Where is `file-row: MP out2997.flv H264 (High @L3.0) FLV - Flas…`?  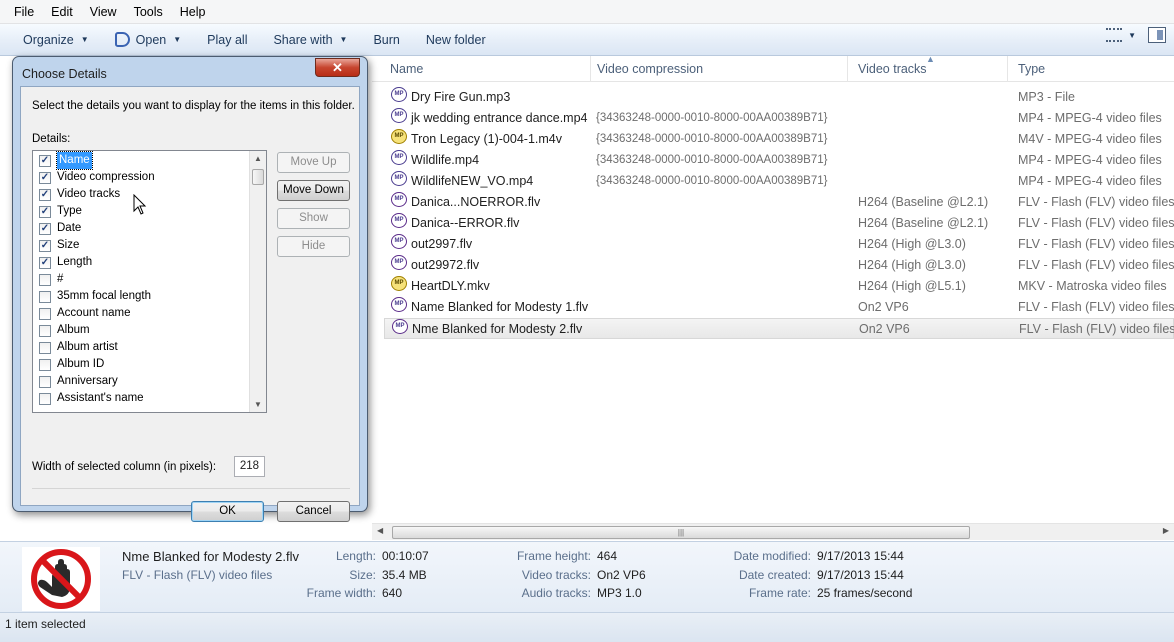
file-row: MP out2997.flv H264 (High @L3.0) FLV - Flas… is located at coordinates (779, 244).